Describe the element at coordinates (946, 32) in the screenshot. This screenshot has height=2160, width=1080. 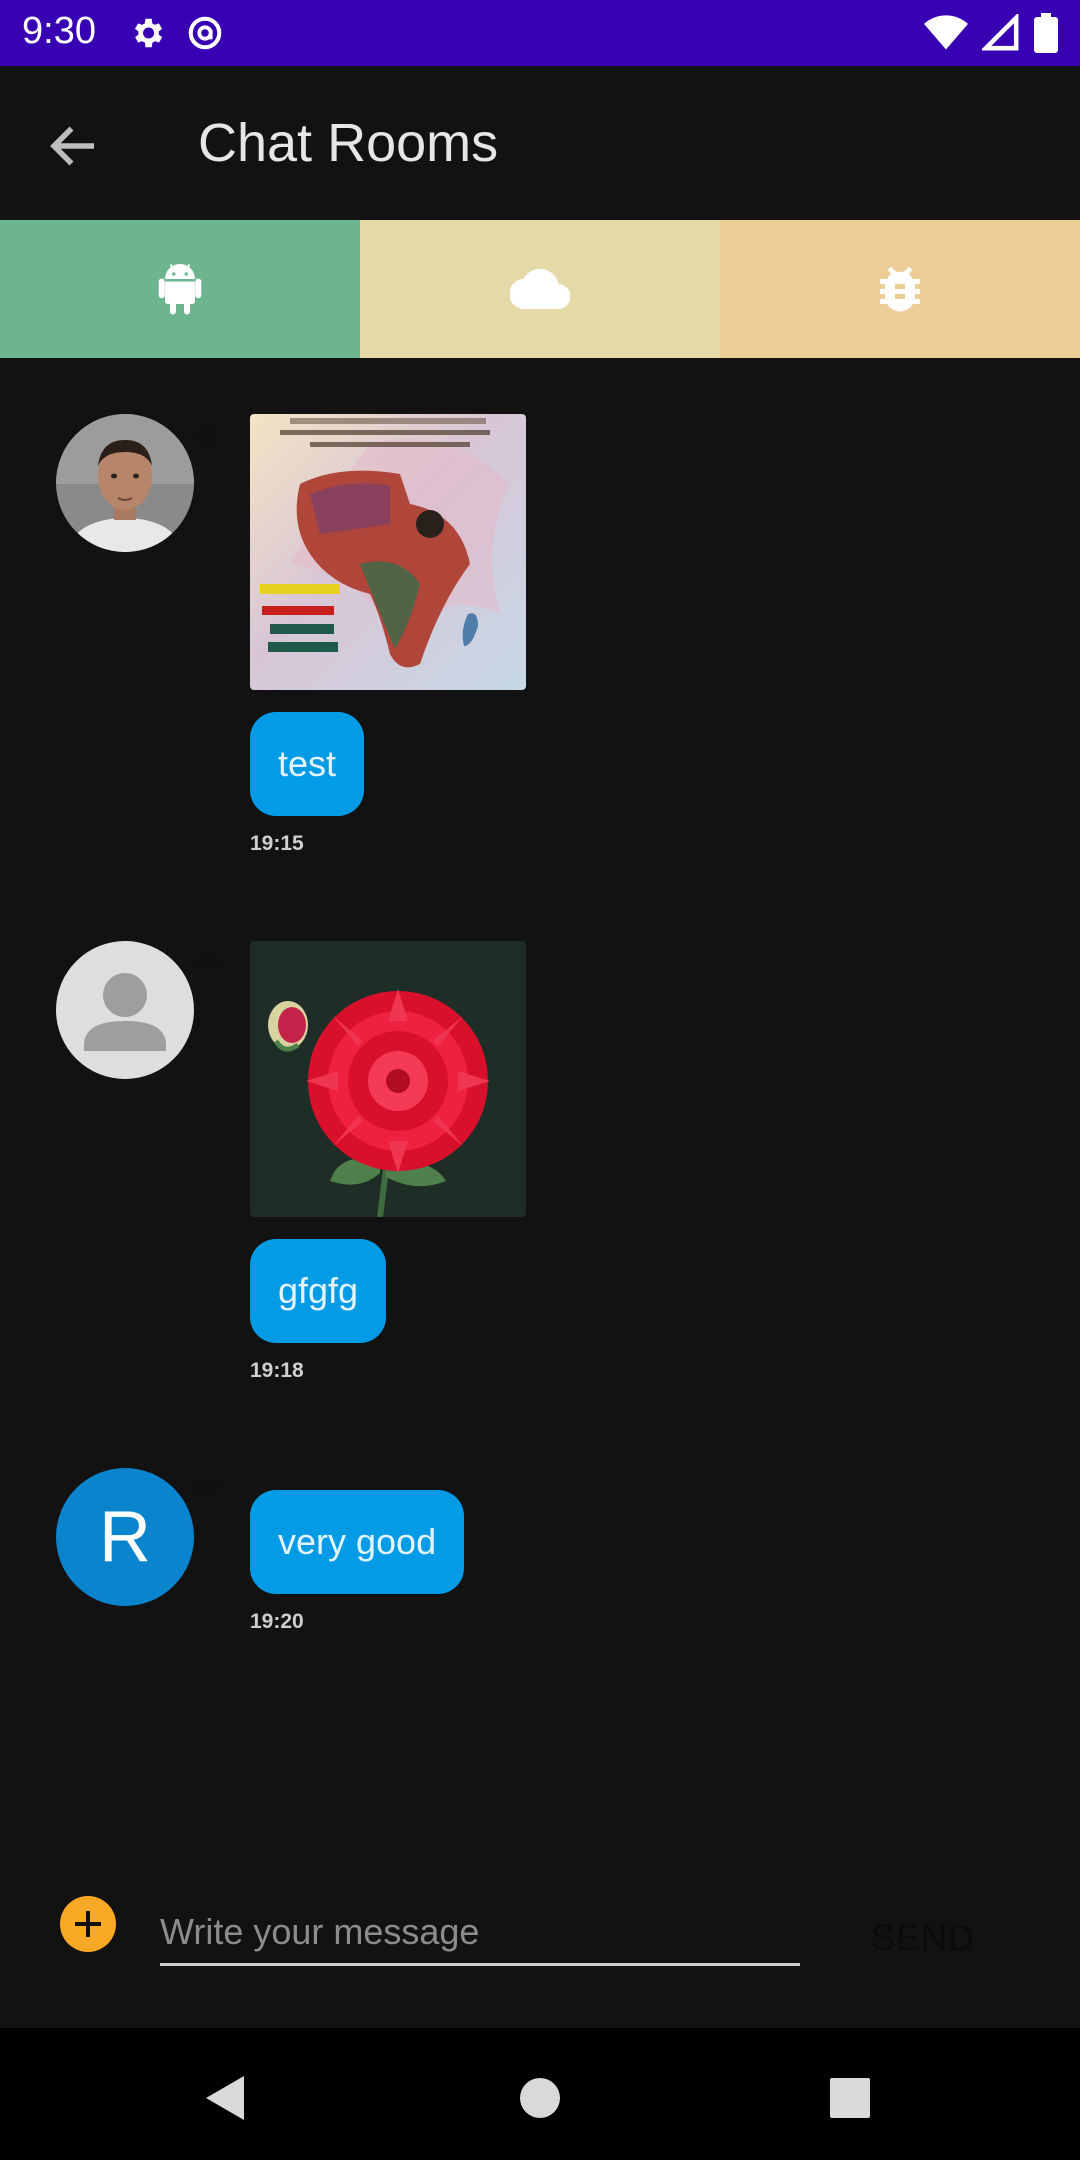
I see `wifi-icon` at that location.